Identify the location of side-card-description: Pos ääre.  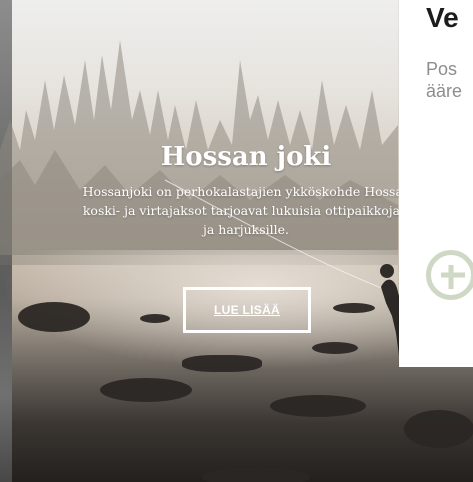
(444, 80).